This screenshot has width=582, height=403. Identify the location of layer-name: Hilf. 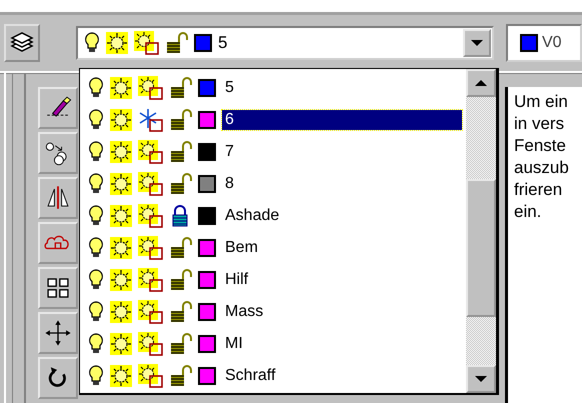
(237, 280).